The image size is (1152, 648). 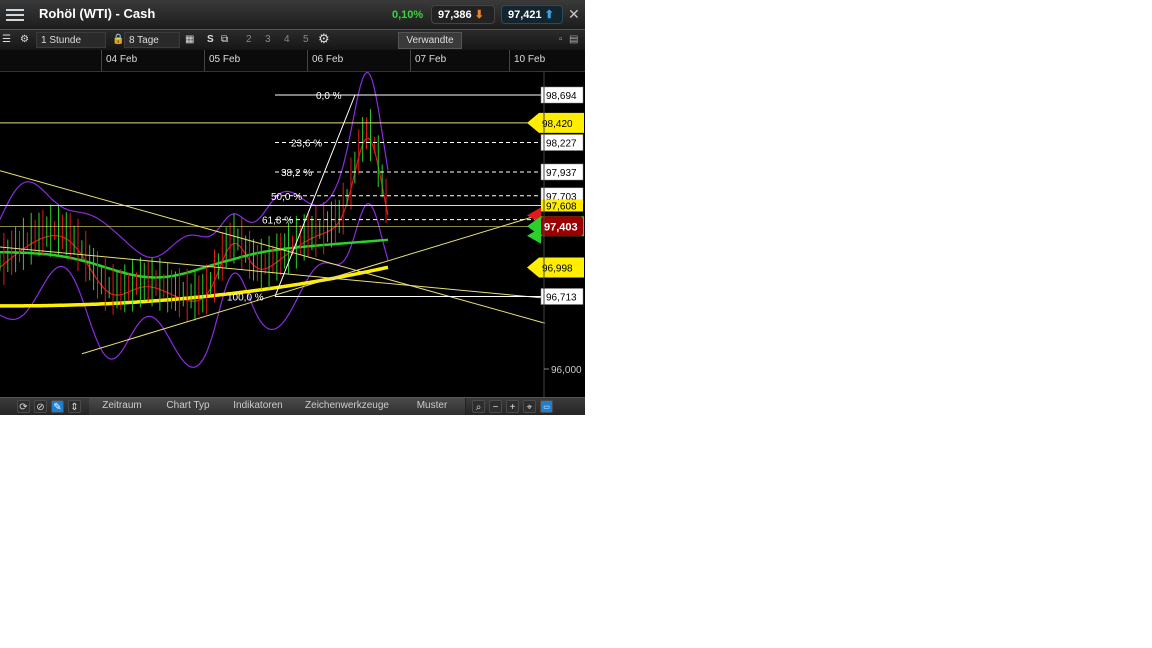 I want to click on window-icon: ▤, so click(x=574, y=40).